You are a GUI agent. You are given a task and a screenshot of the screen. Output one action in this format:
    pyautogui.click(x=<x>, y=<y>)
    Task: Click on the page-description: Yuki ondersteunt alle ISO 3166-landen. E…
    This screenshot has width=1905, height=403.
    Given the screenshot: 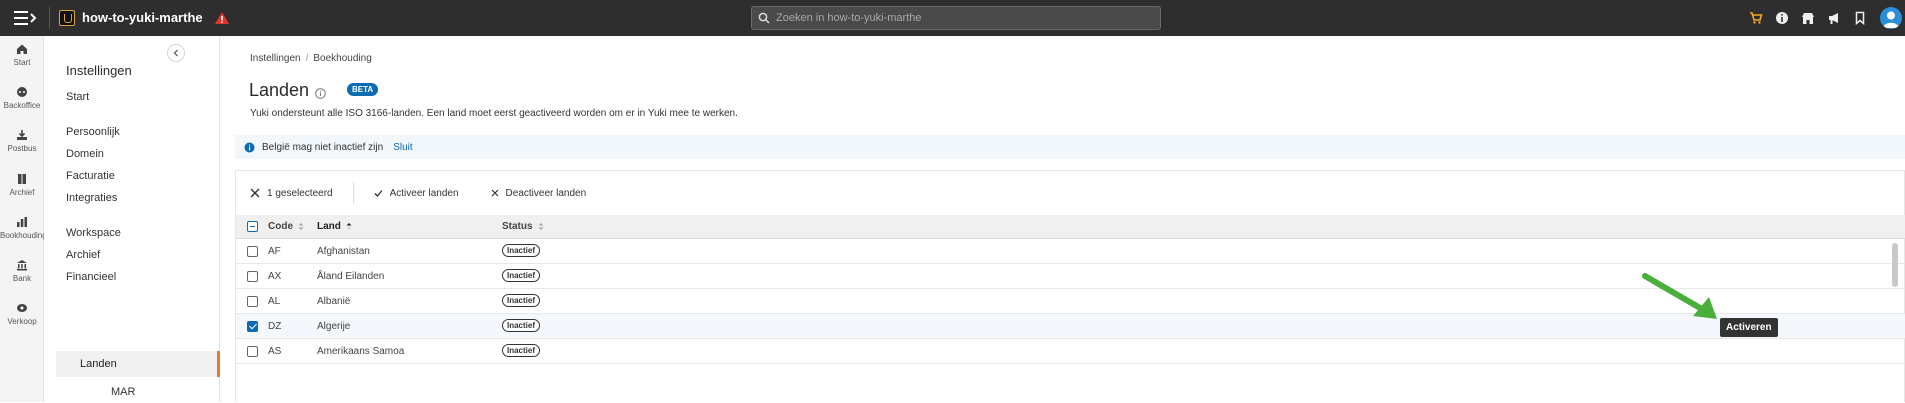 What is the action you would take?
    pyautogui.click(x=494, y=113)
    